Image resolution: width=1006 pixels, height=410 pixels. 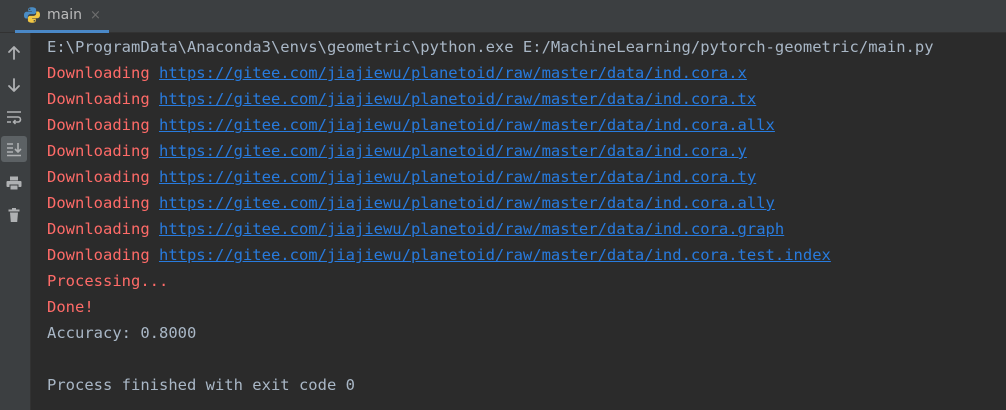 I want to click on down-arrow-icon, so click(x=14, y=85).